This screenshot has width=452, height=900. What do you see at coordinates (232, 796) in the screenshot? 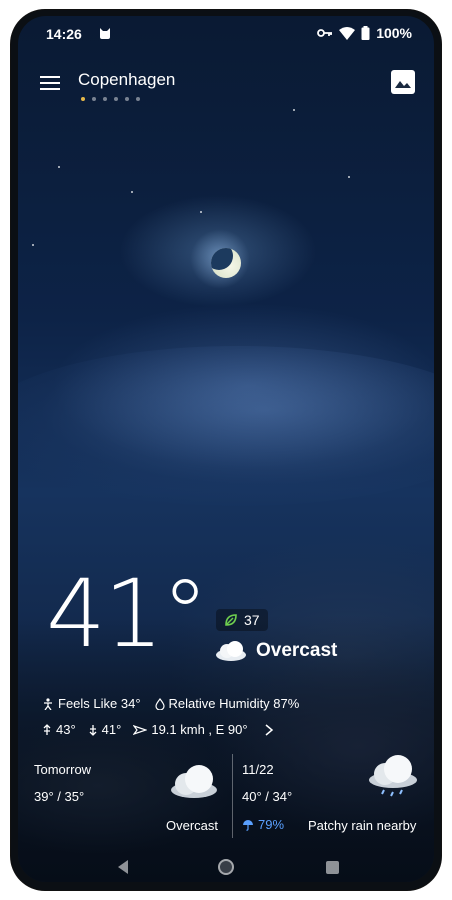
I see `forecast-divider` at bounding box center [232, 796].